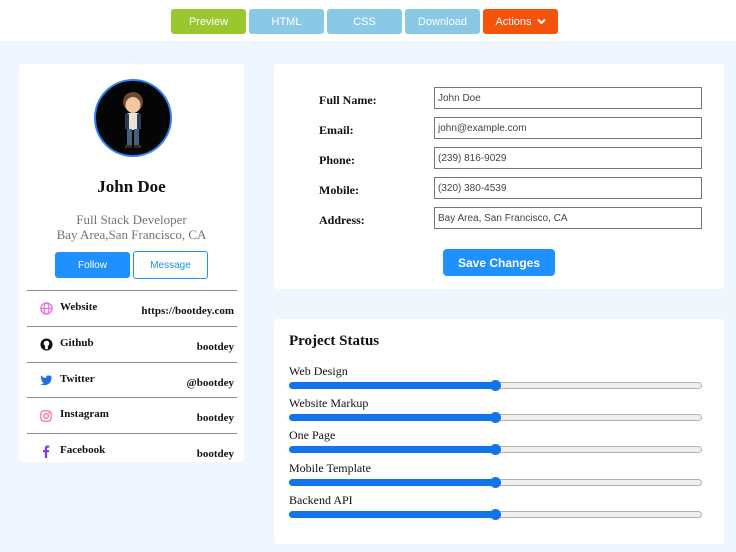 The width and height of the screenshot is (736, 552). What do you see at coordinates (79, 307) in the screenshot?
I see `social-label: Website` at bounding box center [79, 307].